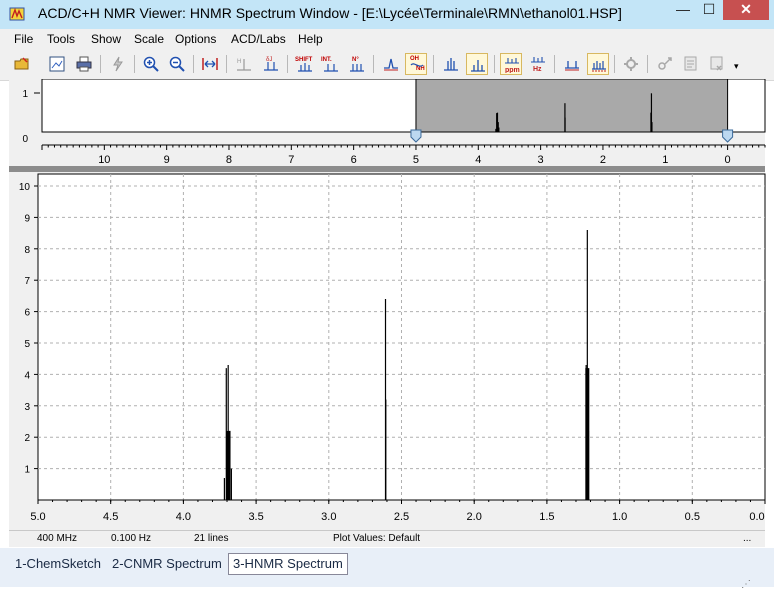  Describe the element at coordinates (474, 517) in the screenshot. I see `x-tick-label: 2.0` at that location.